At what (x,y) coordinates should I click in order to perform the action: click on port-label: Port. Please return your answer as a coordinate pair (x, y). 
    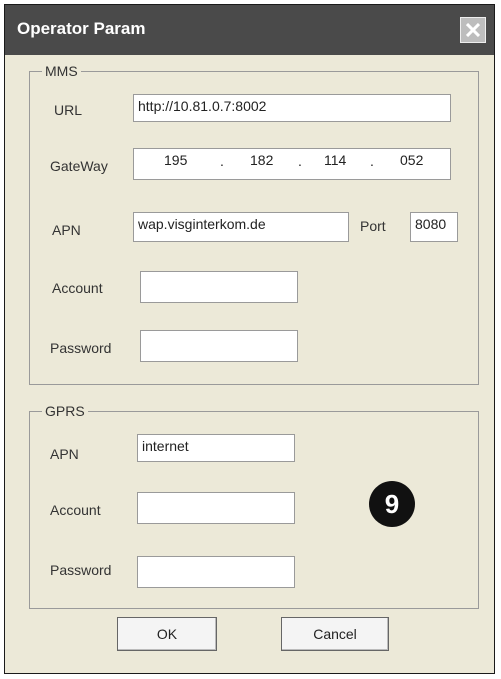
    Looking at the image, I should click on (373, 226).